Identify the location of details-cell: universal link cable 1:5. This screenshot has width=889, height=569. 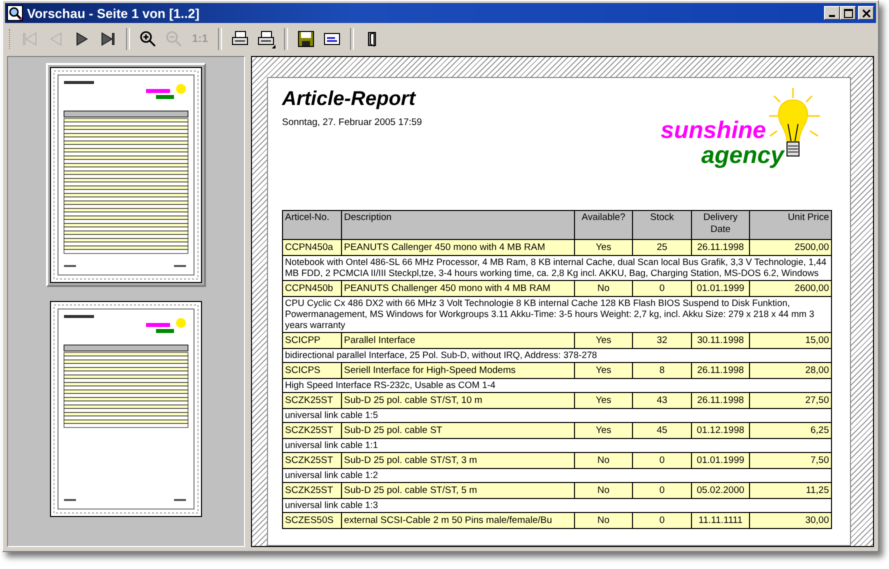
(557, 415).